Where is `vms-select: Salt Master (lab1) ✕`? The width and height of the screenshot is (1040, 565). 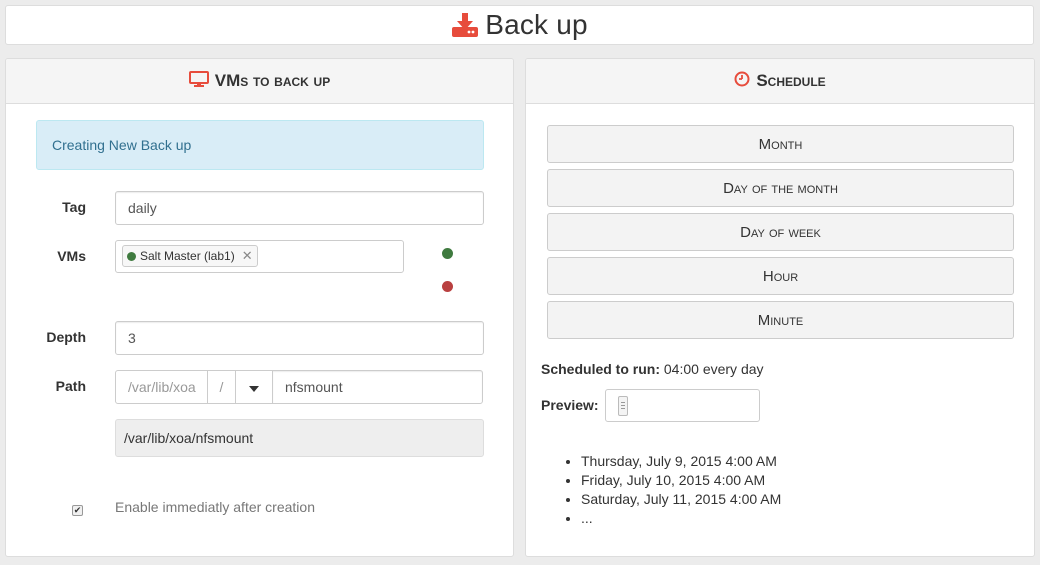 vms-select: Salt Master (lab1) ✕ is located at coordinates (259, 256).